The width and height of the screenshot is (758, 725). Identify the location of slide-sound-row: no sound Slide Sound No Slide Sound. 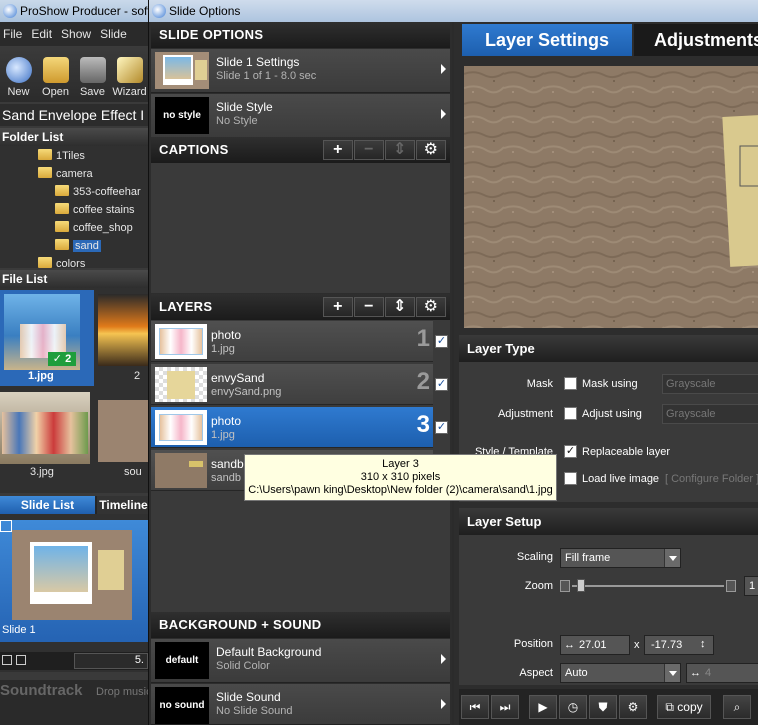
(300, 704).